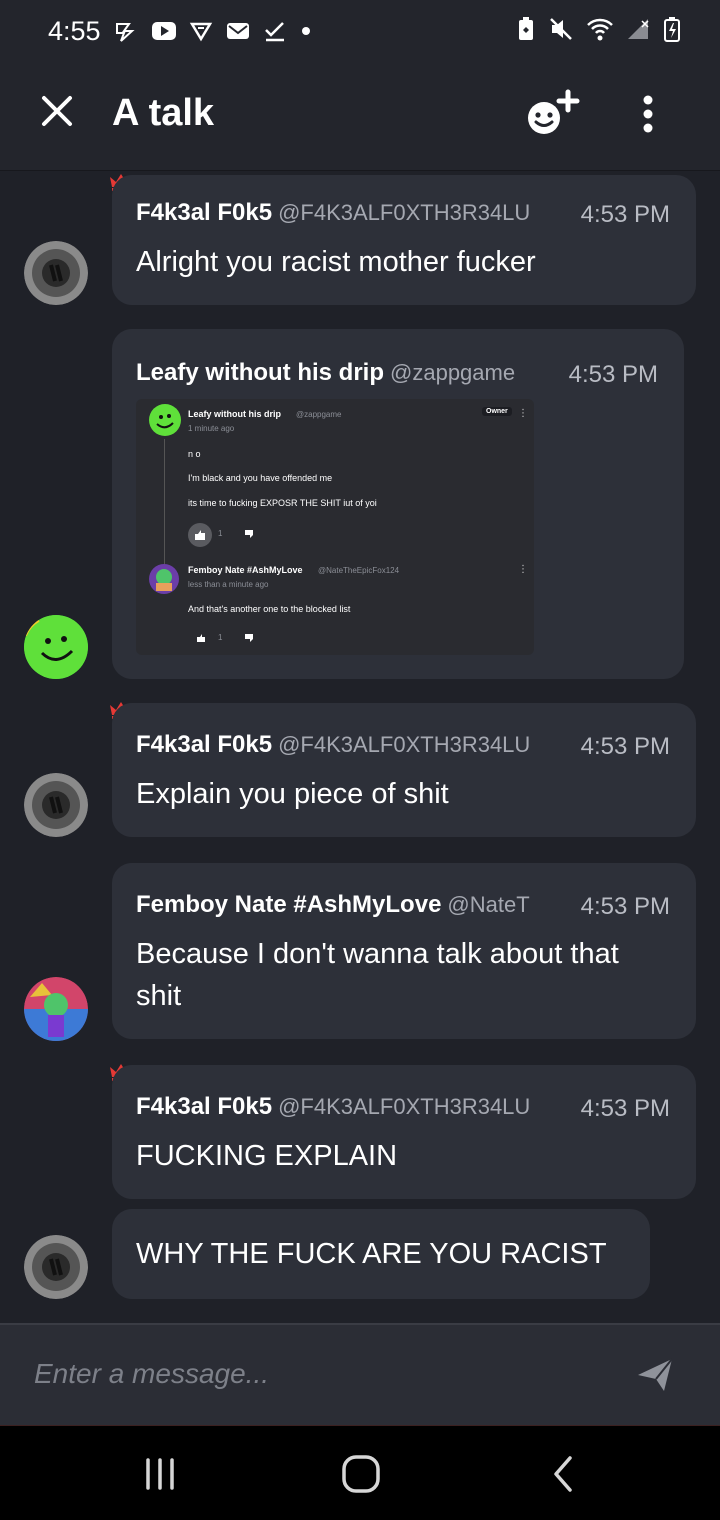  Describe the element at coordinates (561, 29) in the screenshot. I see `mute-icon` at that location.